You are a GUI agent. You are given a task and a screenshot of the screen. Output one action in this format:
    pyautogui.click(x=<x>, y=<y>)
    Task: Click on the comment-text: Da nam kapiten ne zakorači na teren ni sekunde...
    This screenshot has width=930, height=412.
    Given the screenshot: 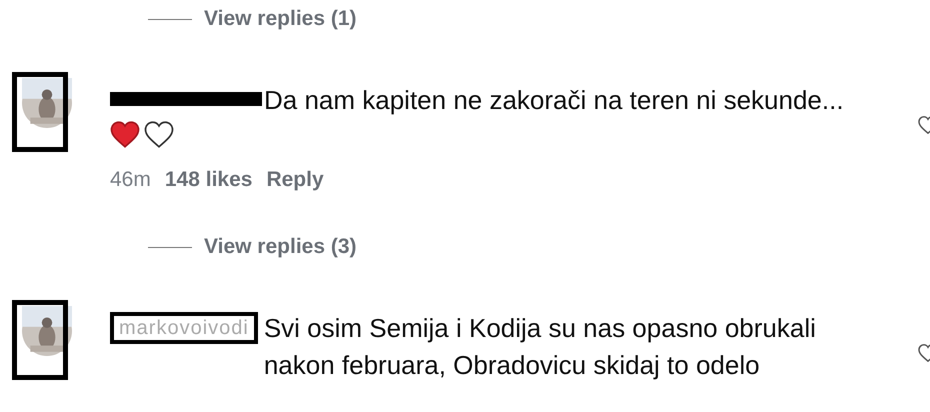 What is the action you would take?
    pyautogui.click(x=554, y=100)
    